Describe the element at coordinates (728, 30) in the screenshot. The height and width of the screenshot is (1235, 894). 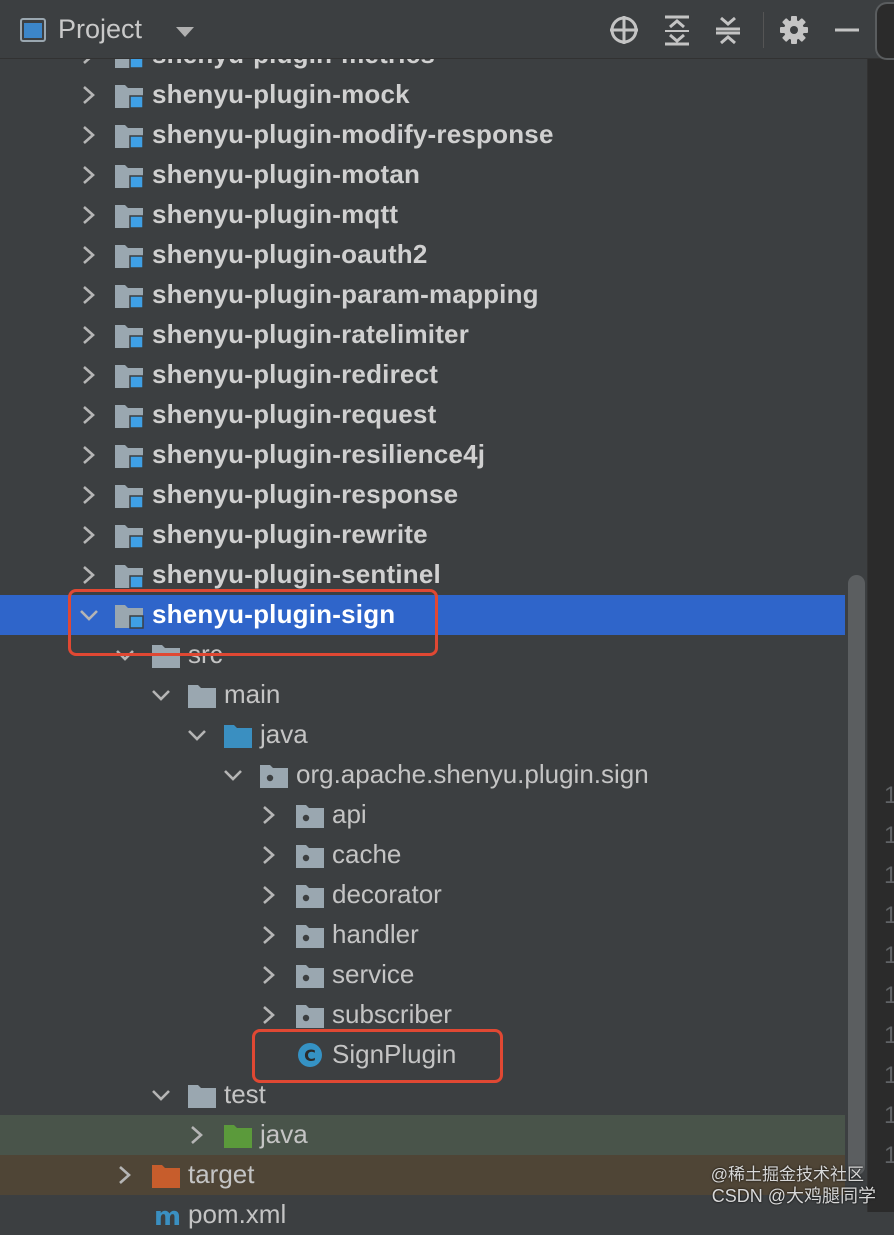
I see `collapse-all-icon` at that location.